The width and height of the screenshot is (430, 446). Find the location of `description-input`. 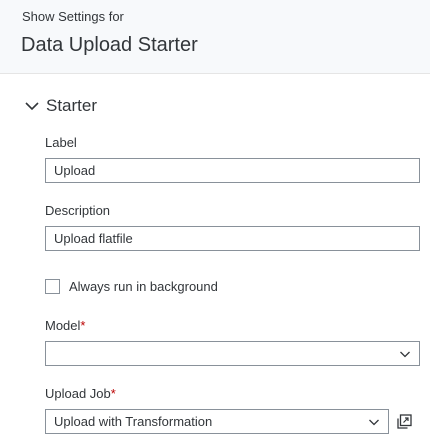

description-input is located at coordinates (232, 238).